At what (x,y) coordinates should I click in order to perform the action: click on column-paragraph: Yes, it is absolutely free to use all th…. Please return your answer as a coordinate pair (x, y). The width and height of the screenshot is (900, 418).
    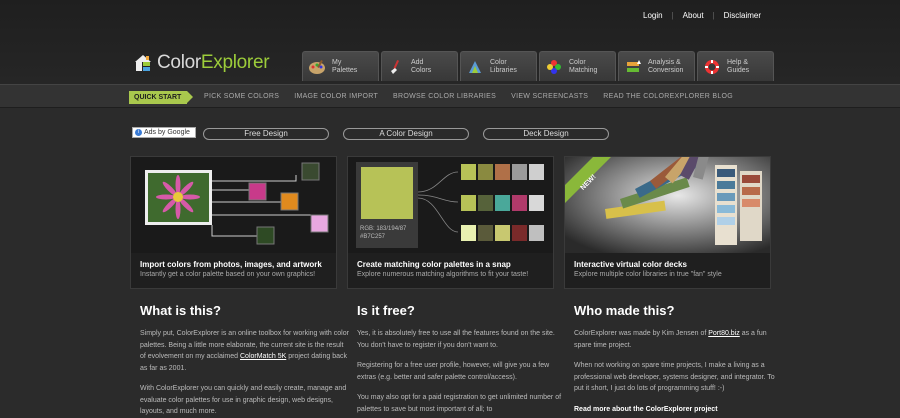
    Looking at the image, I should click on (456, 339).